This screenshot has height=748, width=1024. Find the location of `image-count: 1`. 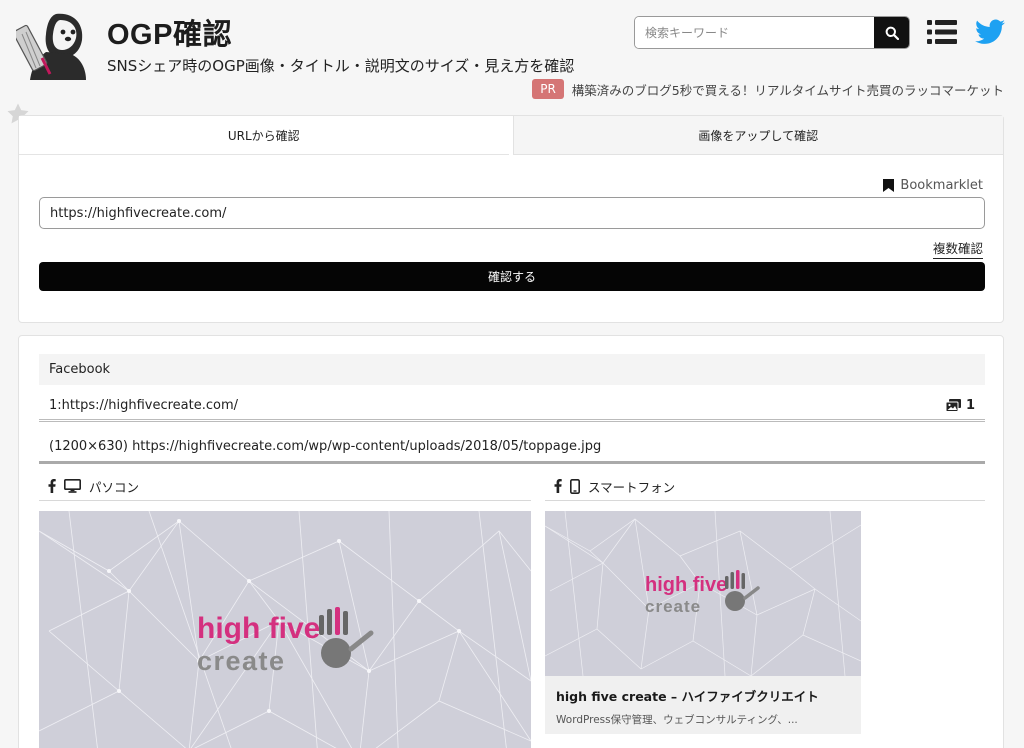

image-count: 1 is located at coordinates (960, 405).